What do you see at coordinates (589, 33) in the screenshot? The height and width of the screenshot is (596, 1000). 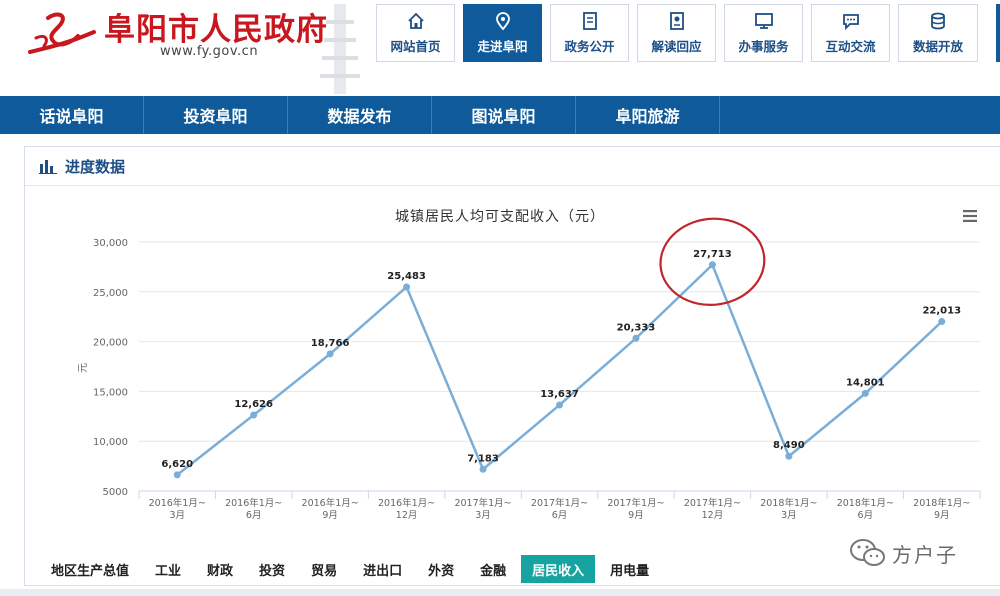 I see `nav-gov-info: 政务公开` at bounding box center [589, 33].